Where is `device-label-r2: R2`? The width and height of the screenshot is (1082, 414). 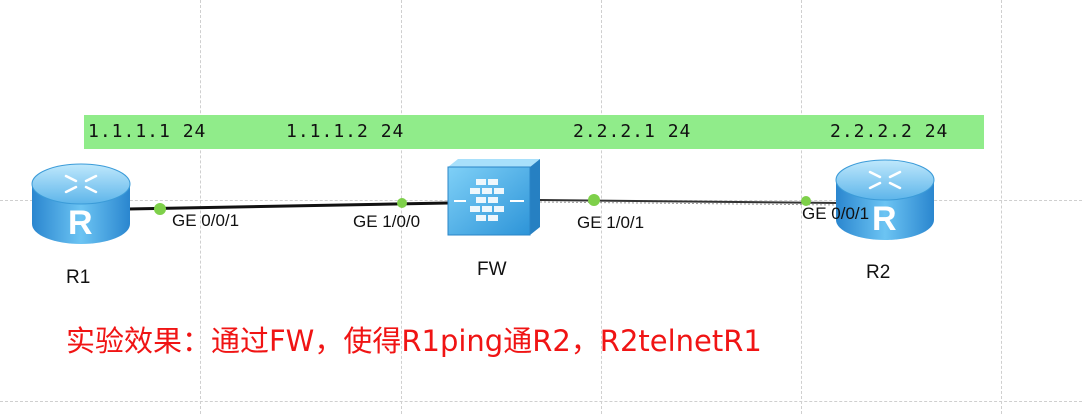 device-label-r2: R2 is located at coordinates (878, 272).